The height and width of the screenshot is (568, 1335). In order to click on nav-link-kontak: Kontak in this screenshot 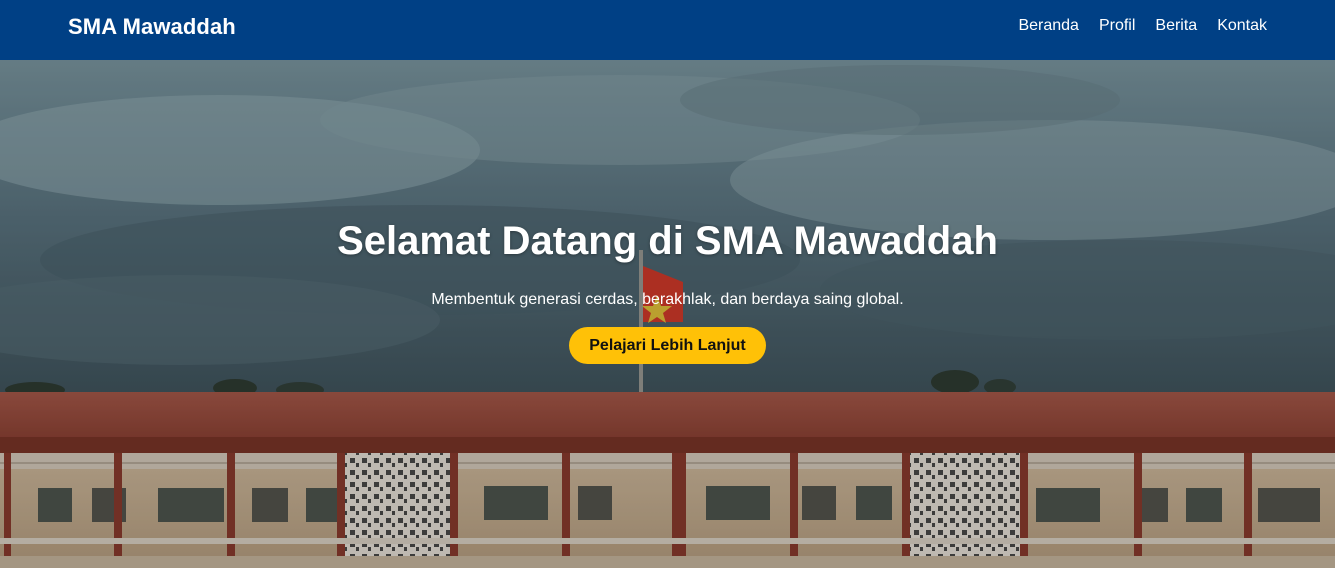, I will do `click(1242, 26)`.